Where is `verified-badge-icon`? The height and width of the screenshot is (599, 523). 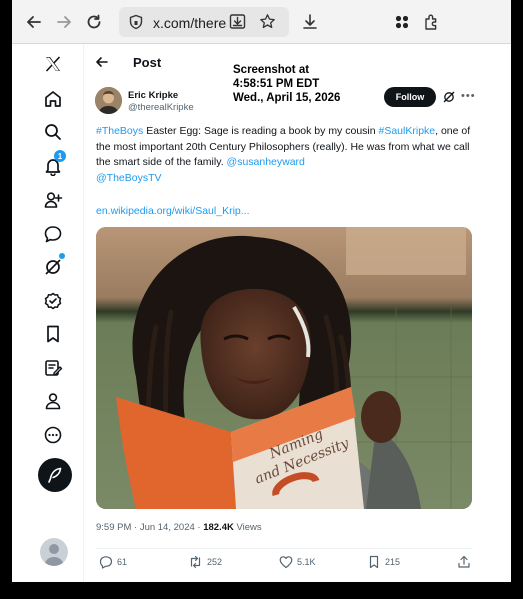
verified-badge-icon is located at coordinates (53, 301).